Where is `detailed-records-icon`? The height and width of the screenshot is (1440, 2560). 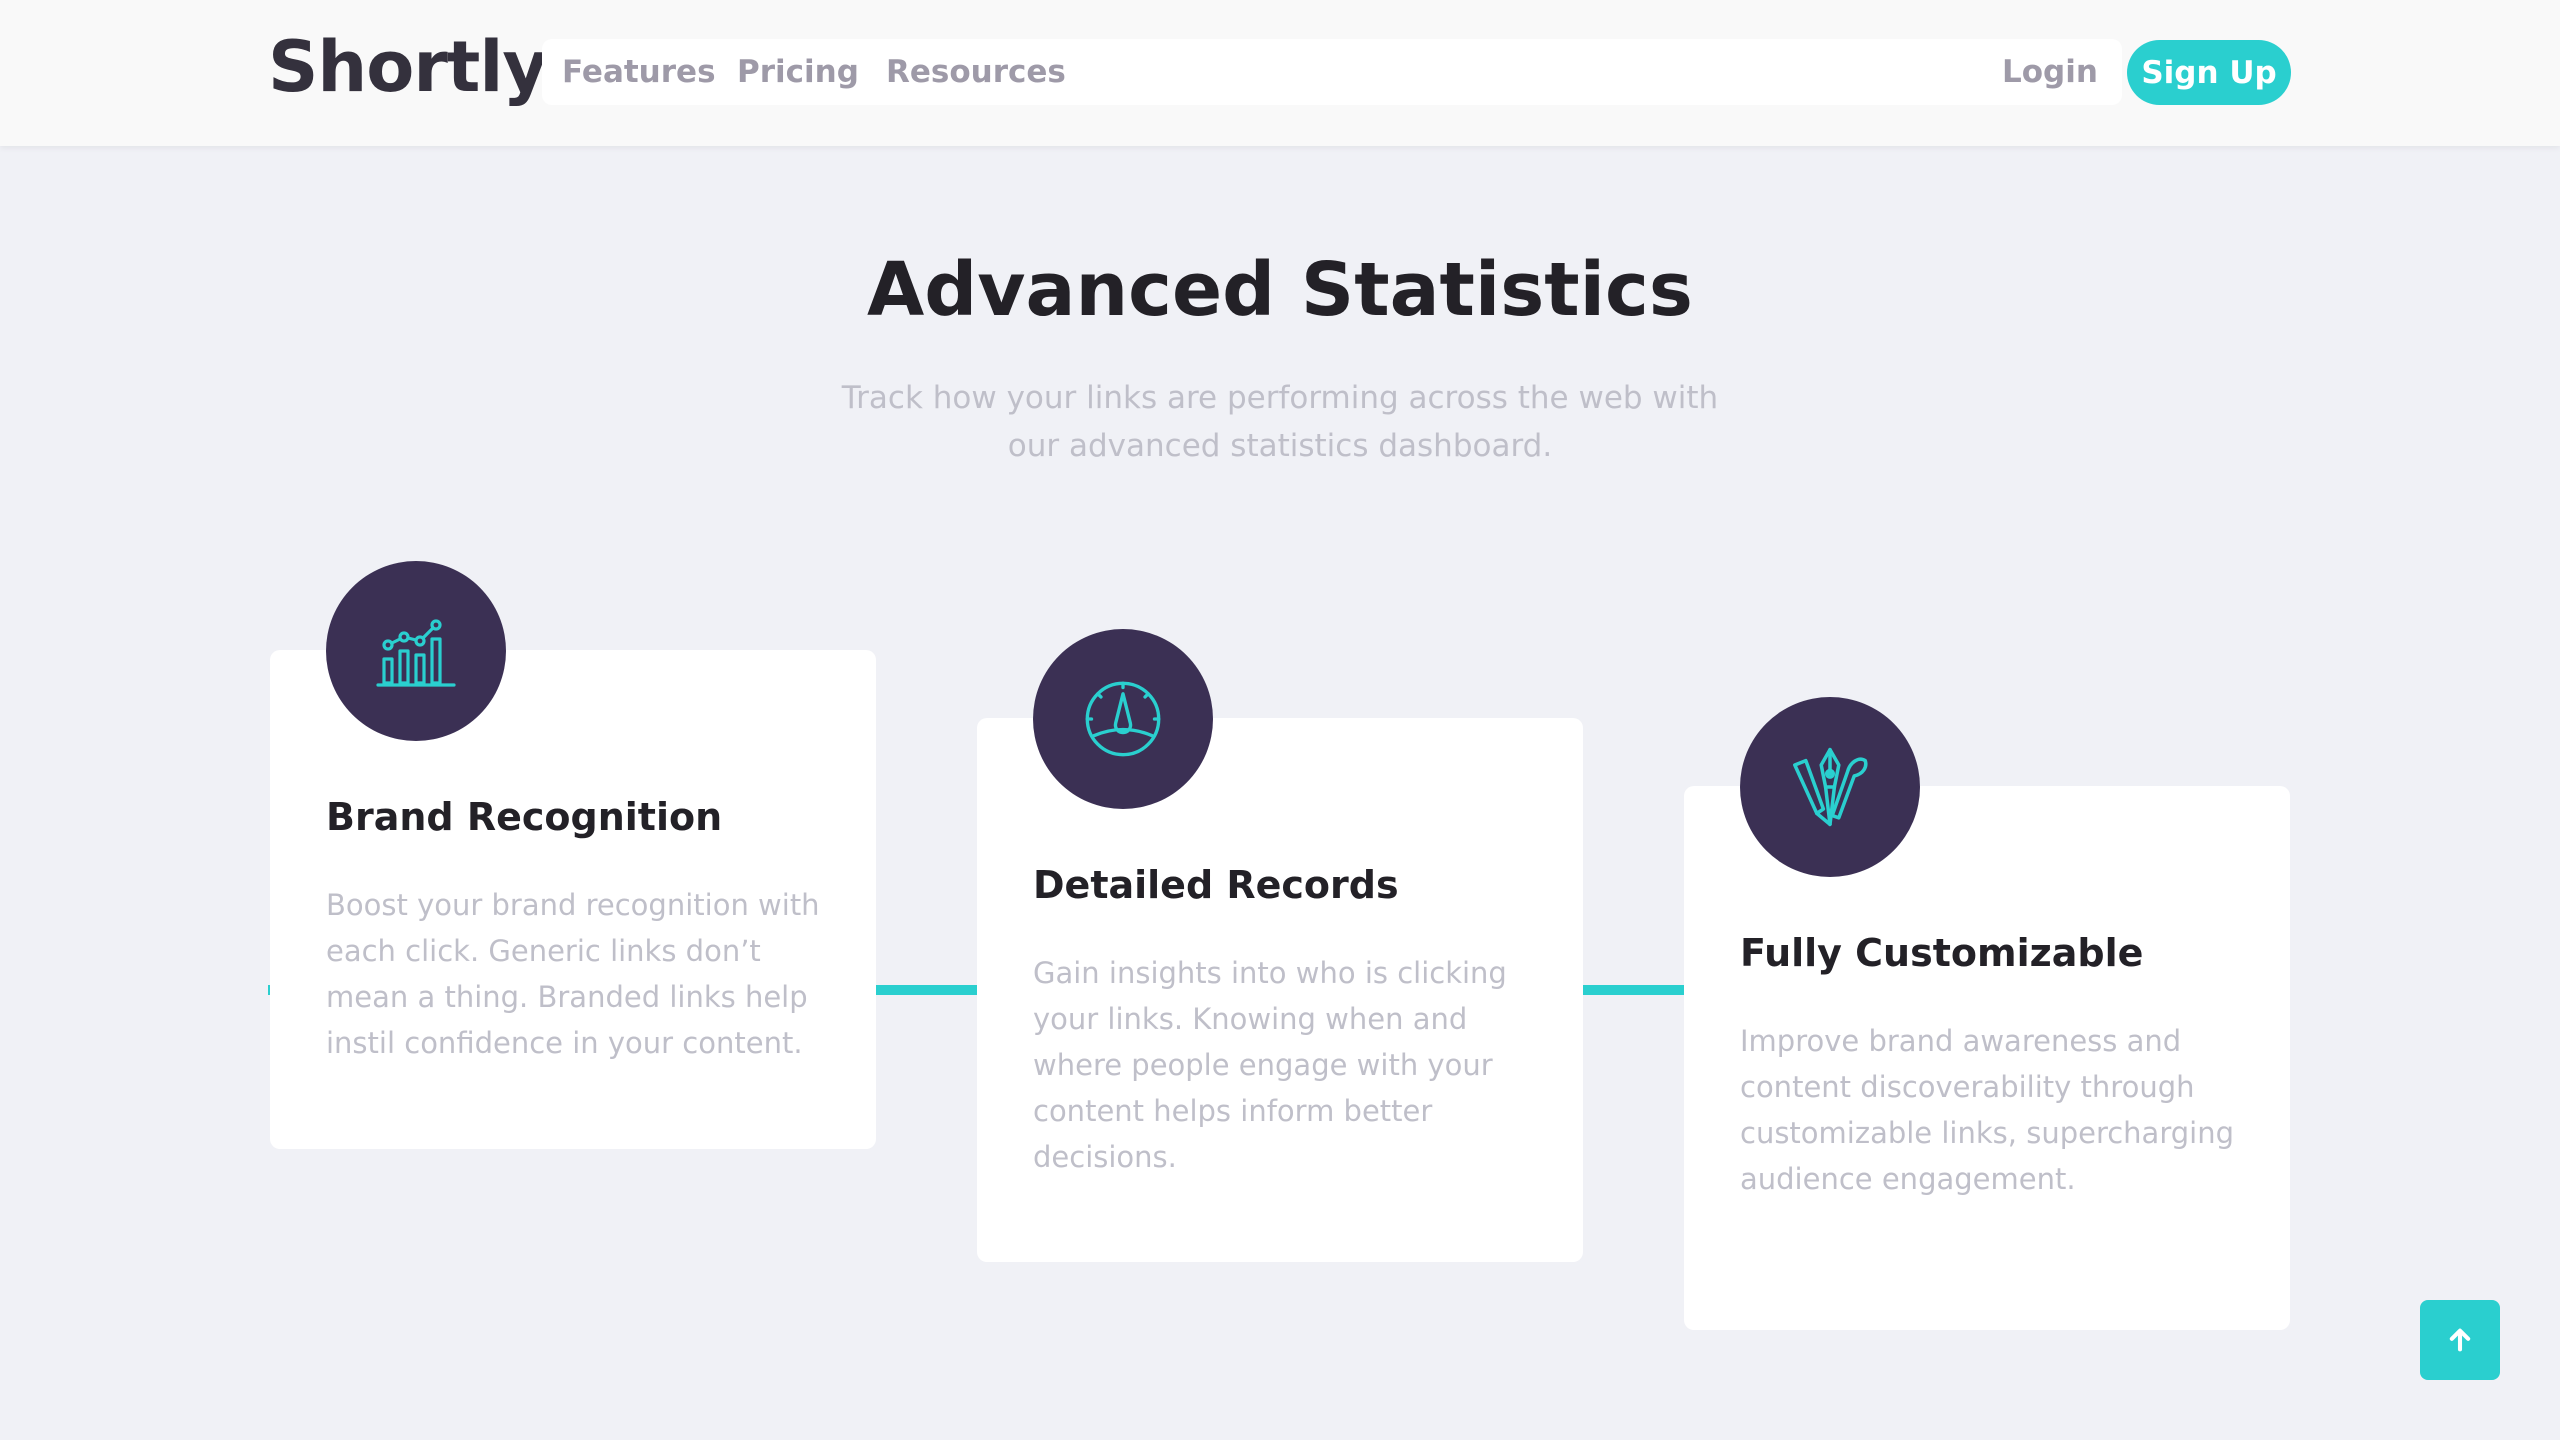
detailed-records-icon is located at coordinates (1123, 719).